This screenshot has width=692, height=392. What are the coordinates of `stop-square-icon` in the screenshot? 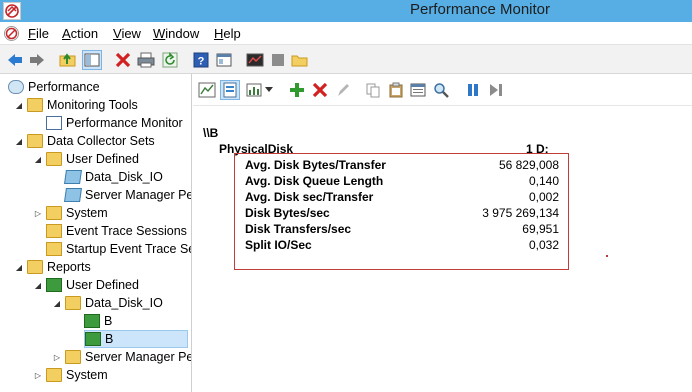 It's located at (278, 60).